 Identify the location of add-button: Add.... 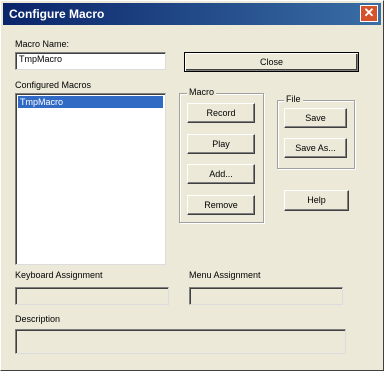
(221, 174).